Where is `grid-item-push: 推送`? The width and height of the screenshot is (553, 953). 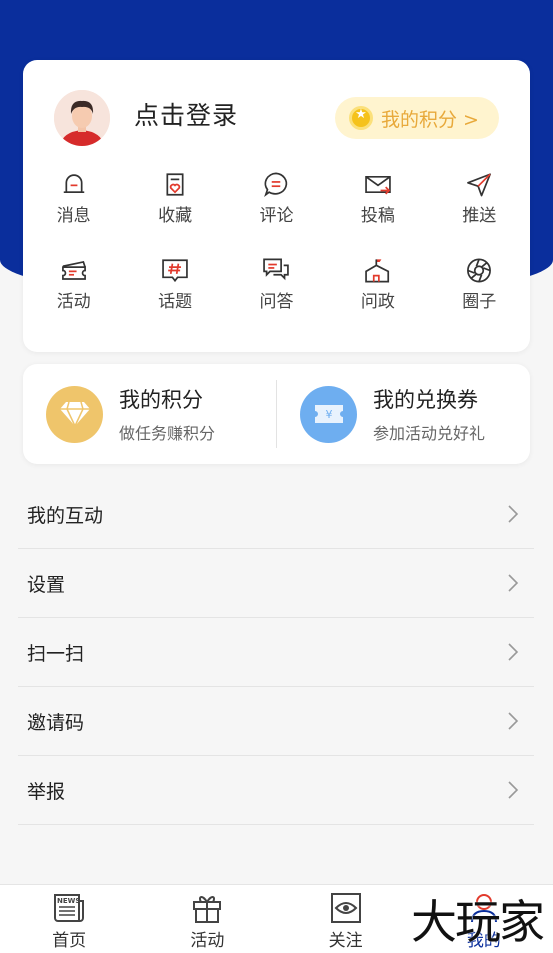
grid-item-push: 推送 is located at coordinates (479, 198).